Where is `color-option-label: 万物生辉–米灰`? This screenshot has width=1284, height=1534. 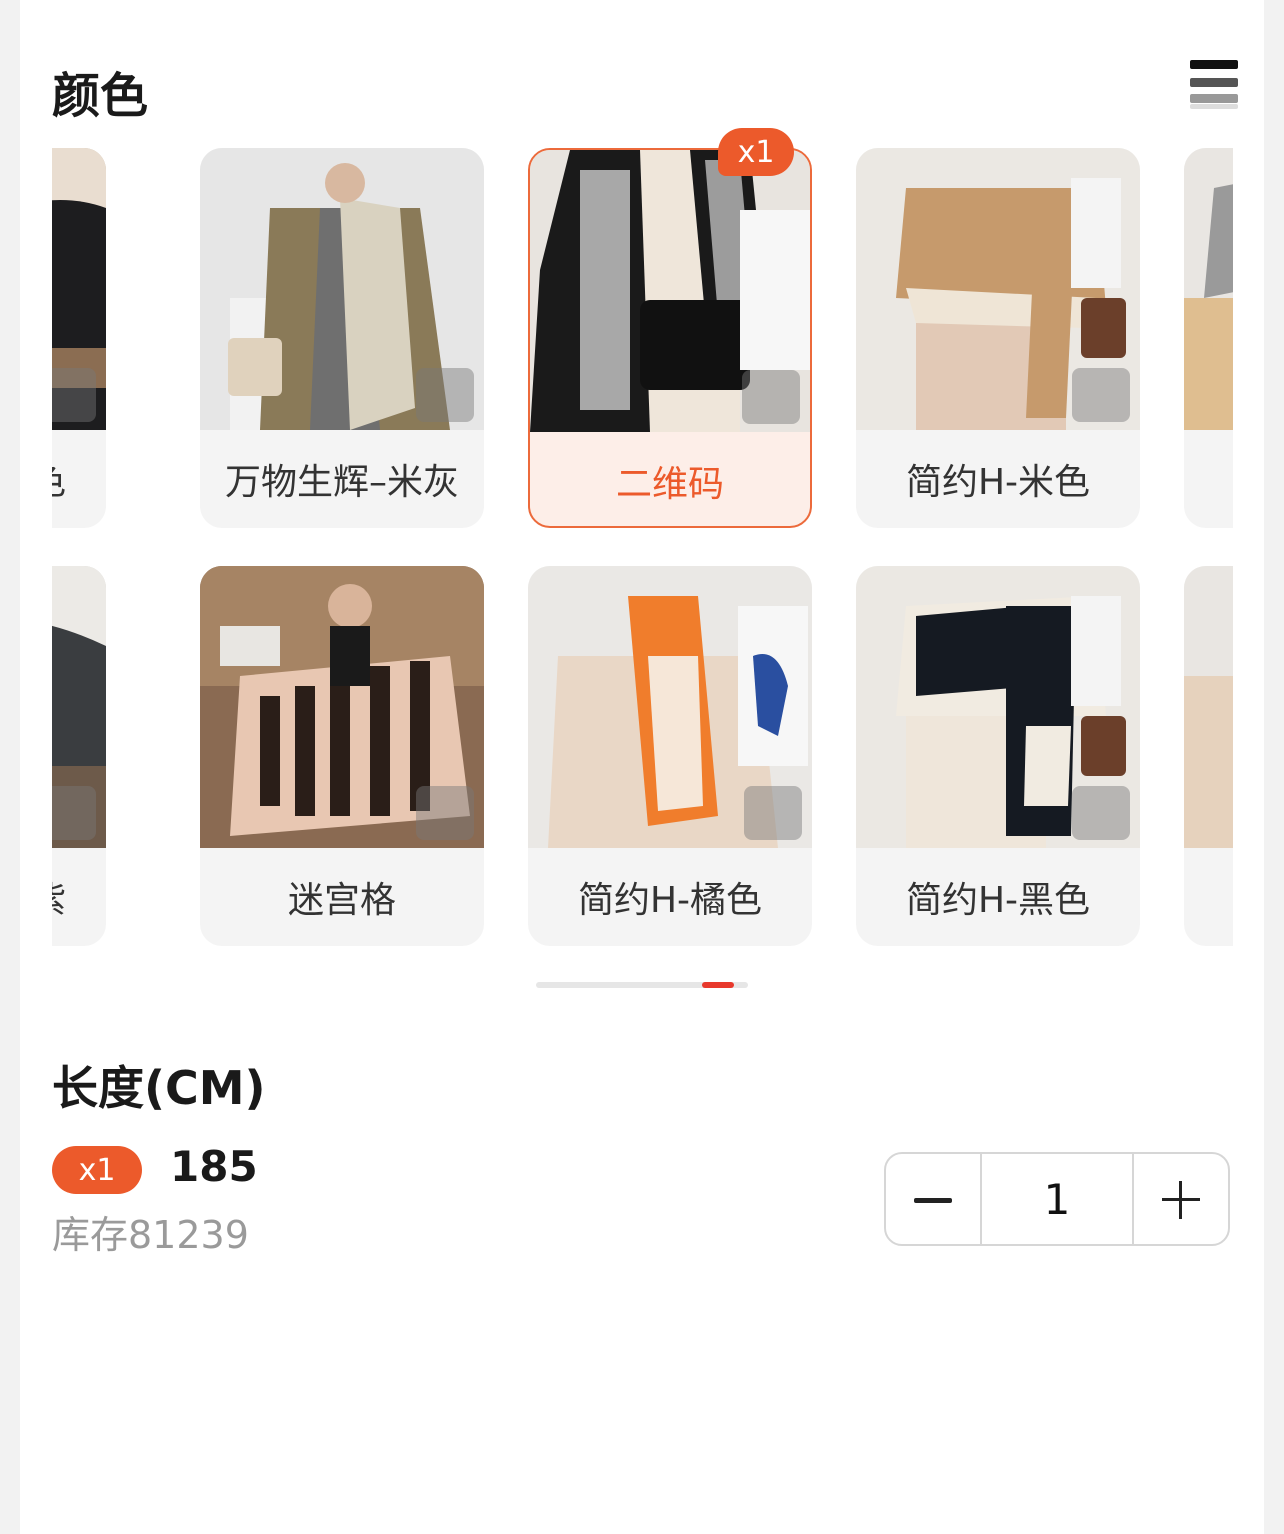
color-option-label: 万物生辉–米灰 is located at coordinates (341, 482).